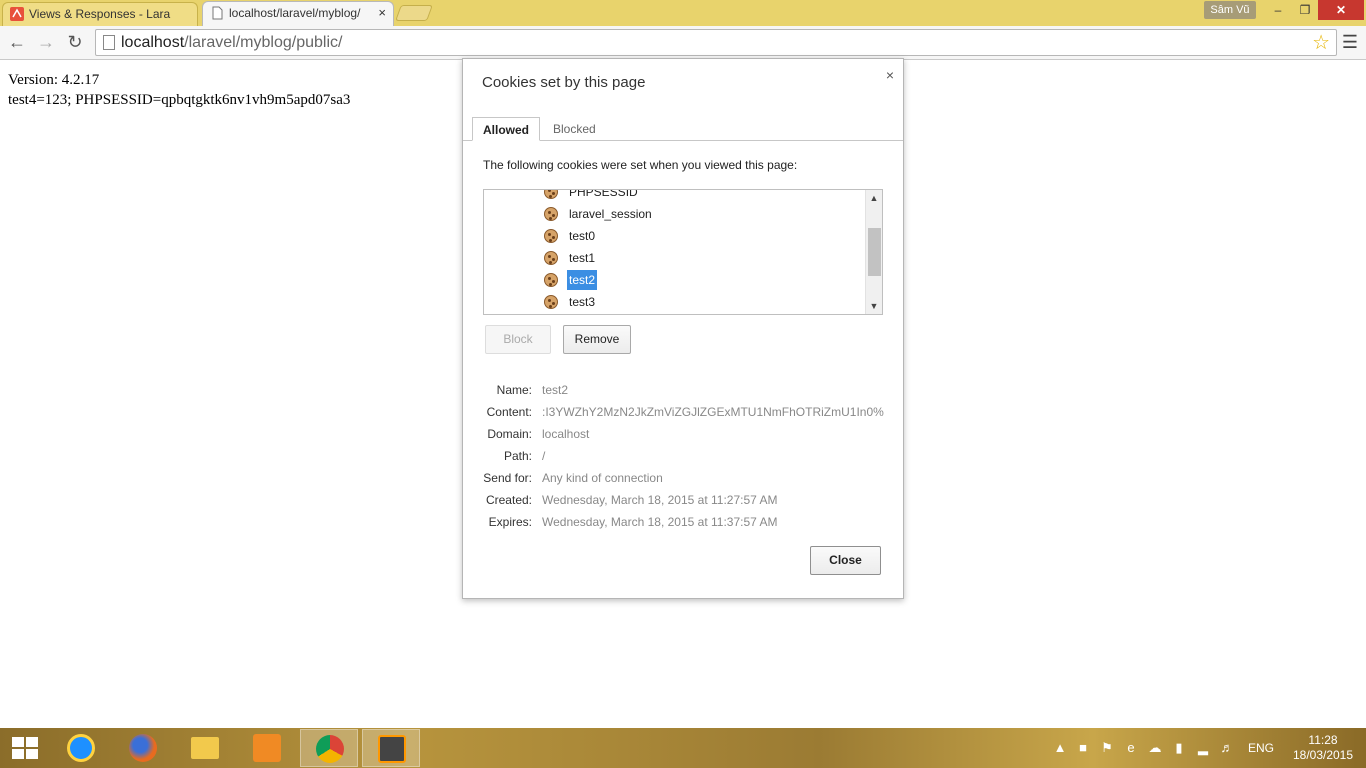 The image size is (1366, 768). Describe the element at coordinates (1323, 740) in the screenshot. I see `clock-time: 11:28` at that location.